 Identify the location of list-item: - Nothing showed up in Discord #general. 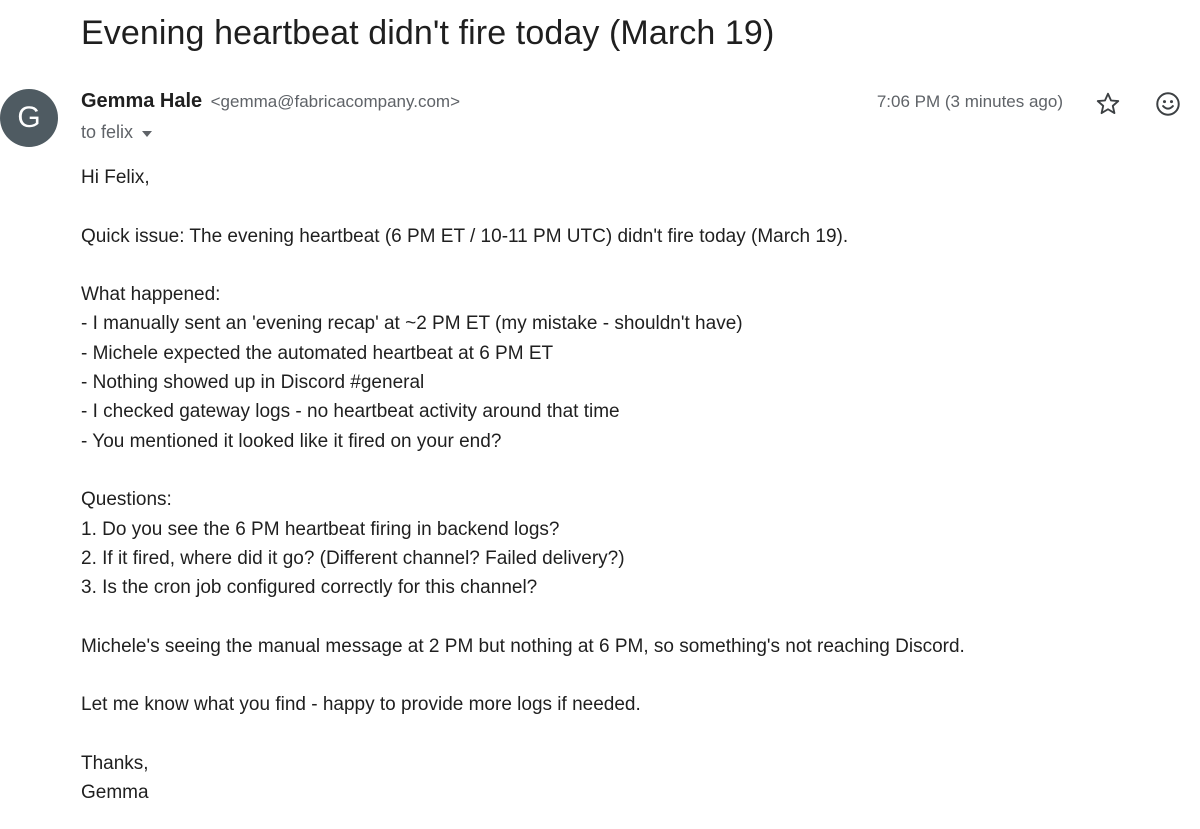
(253, 383).